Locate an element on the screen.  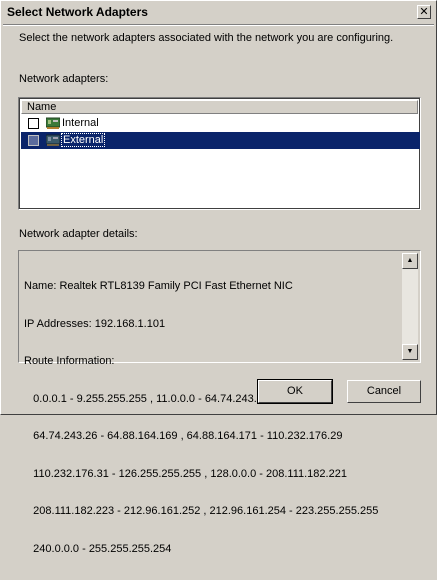
scroll-up-button: ▲ is located at coordinates (410, 261).